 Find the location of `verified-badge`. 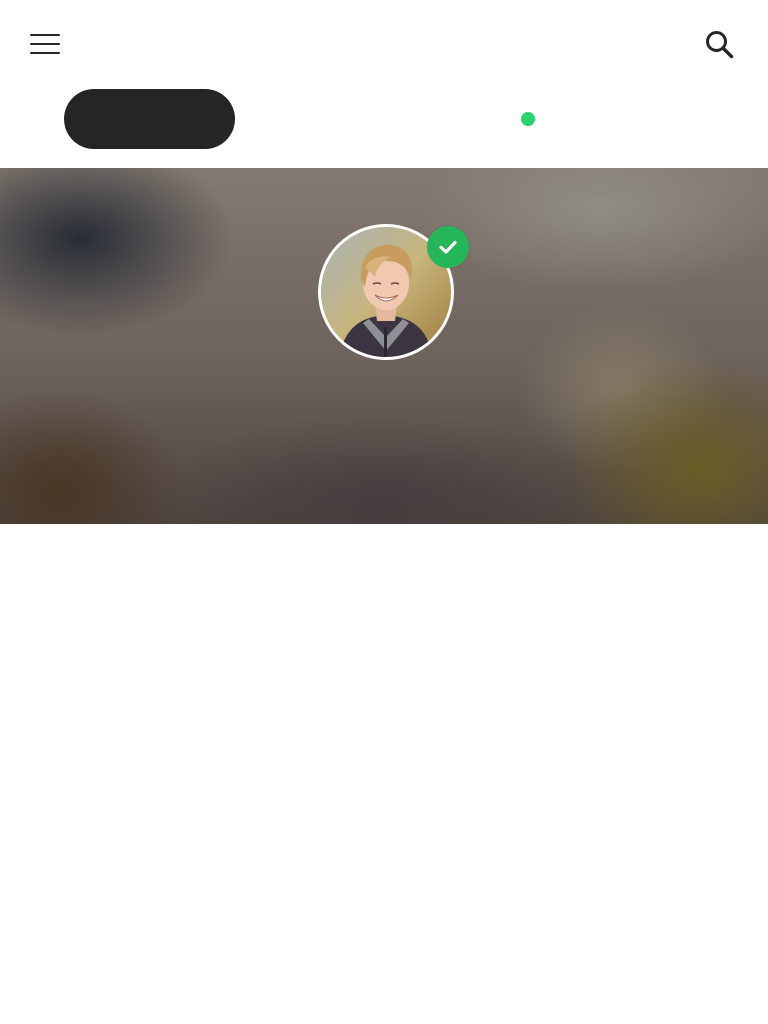

verified-badge is located at coordinates (448, 247).